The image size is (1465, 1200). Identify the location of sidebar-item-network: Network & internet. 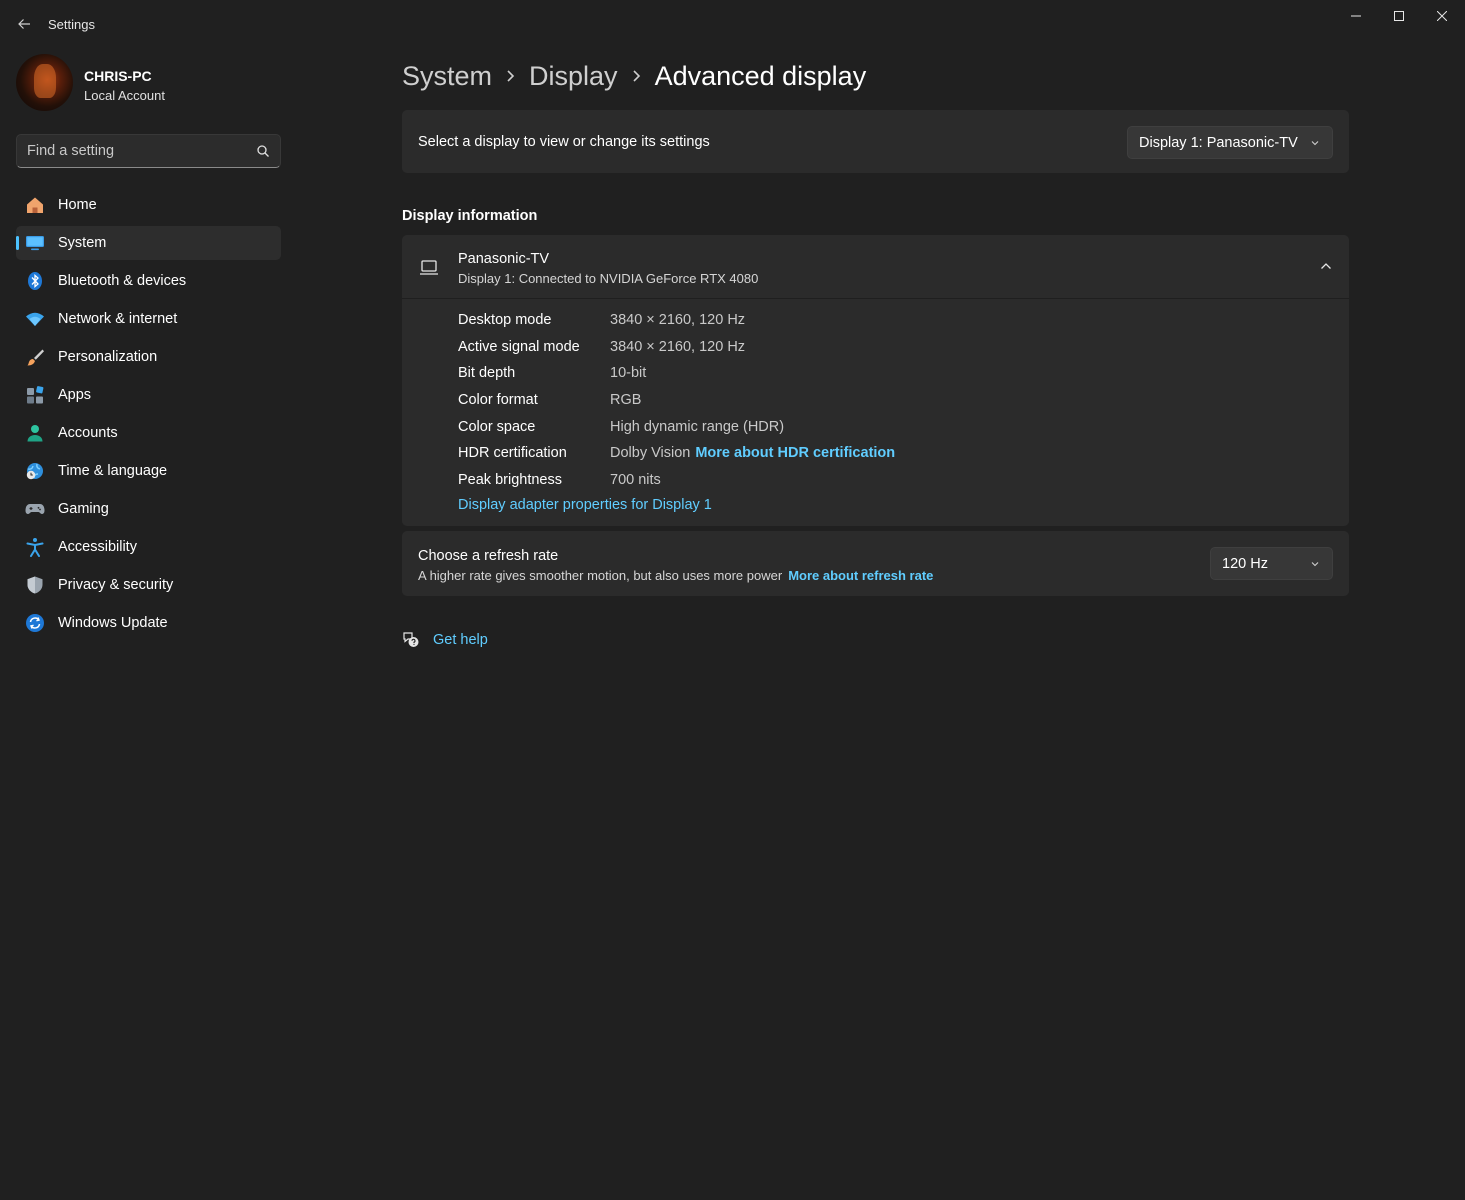
(148, 319).